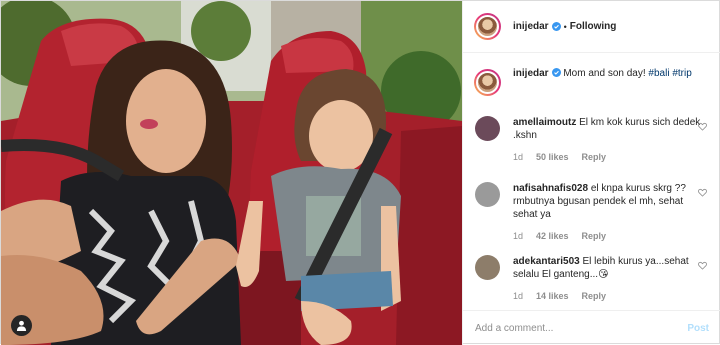 The width and height of the screenshot is (720, 345). Describe the element at coordinates (552, 157) in the screenshot. I see `comment-likes: 50 likes` at that location.